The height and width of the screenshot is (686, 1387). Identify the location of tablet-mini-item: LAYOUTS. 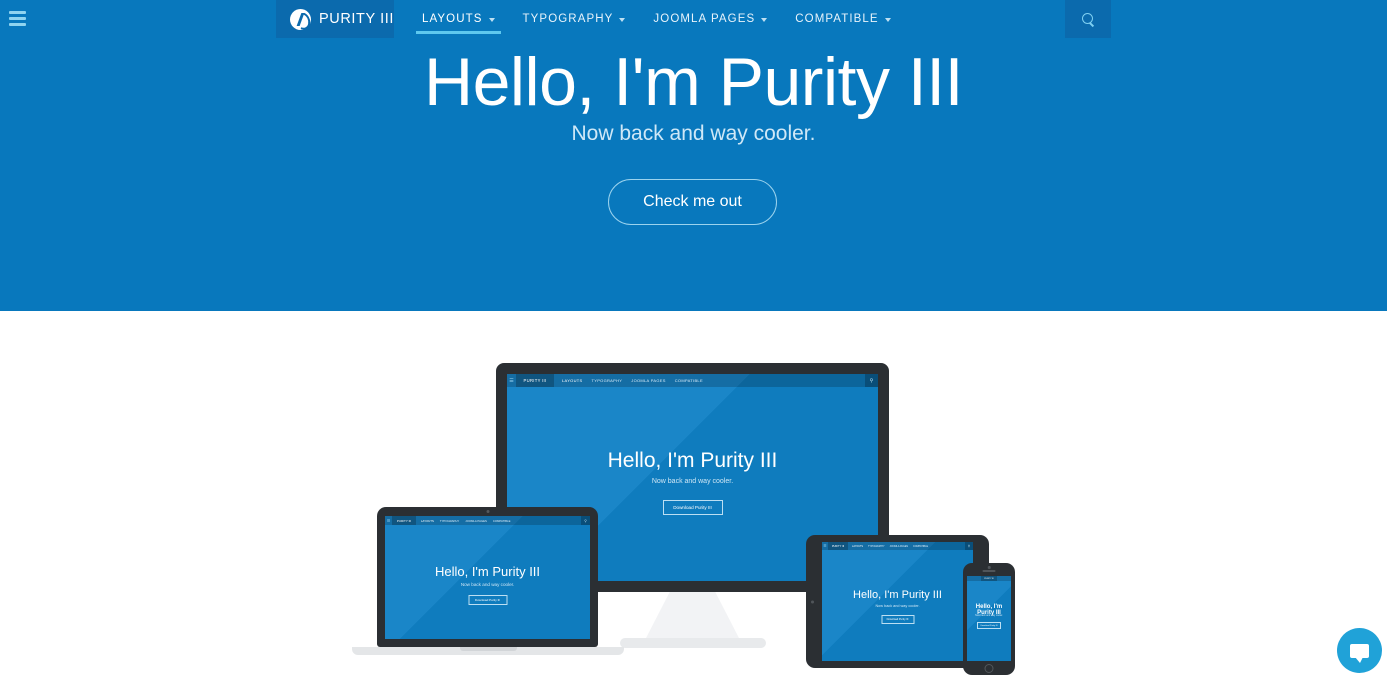
(857, 546).